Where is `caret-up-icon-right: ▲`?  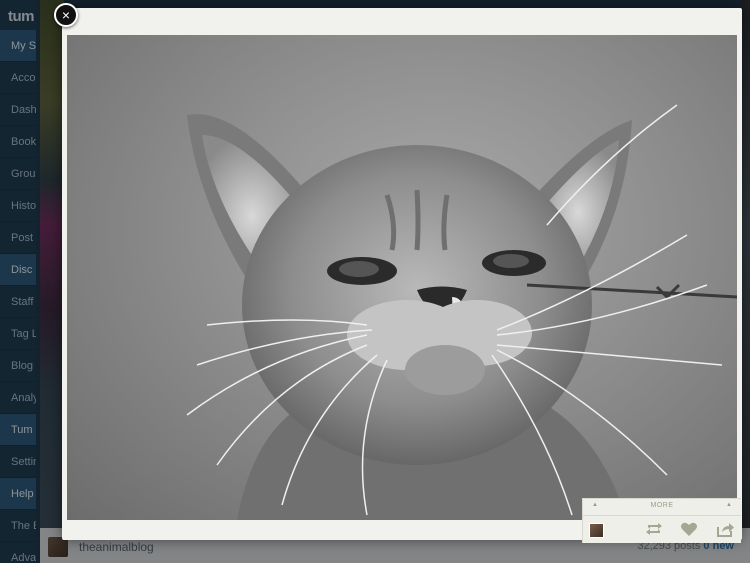
caret-up-icon-right: ▲ is located at coordinates (729, 505).